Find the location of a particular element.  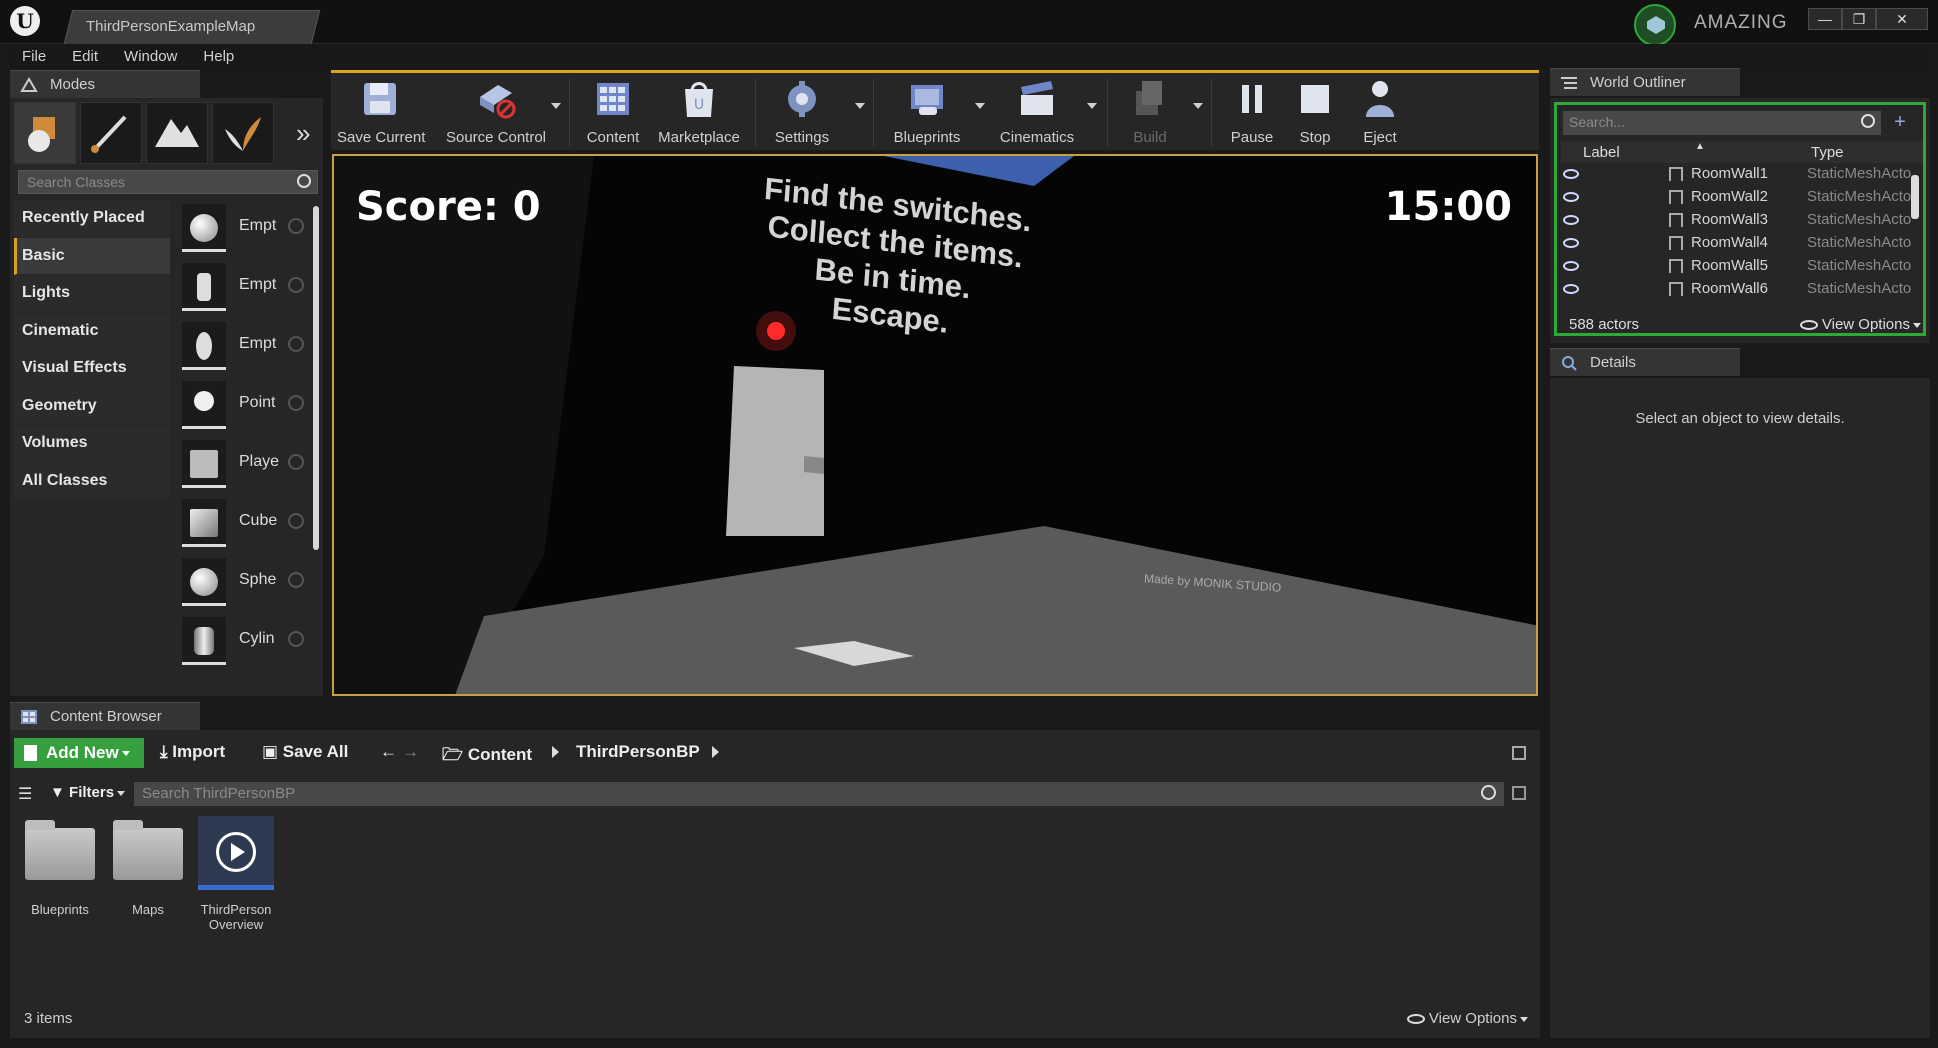

foliage-mode-button is located at coordinates (243, 133).